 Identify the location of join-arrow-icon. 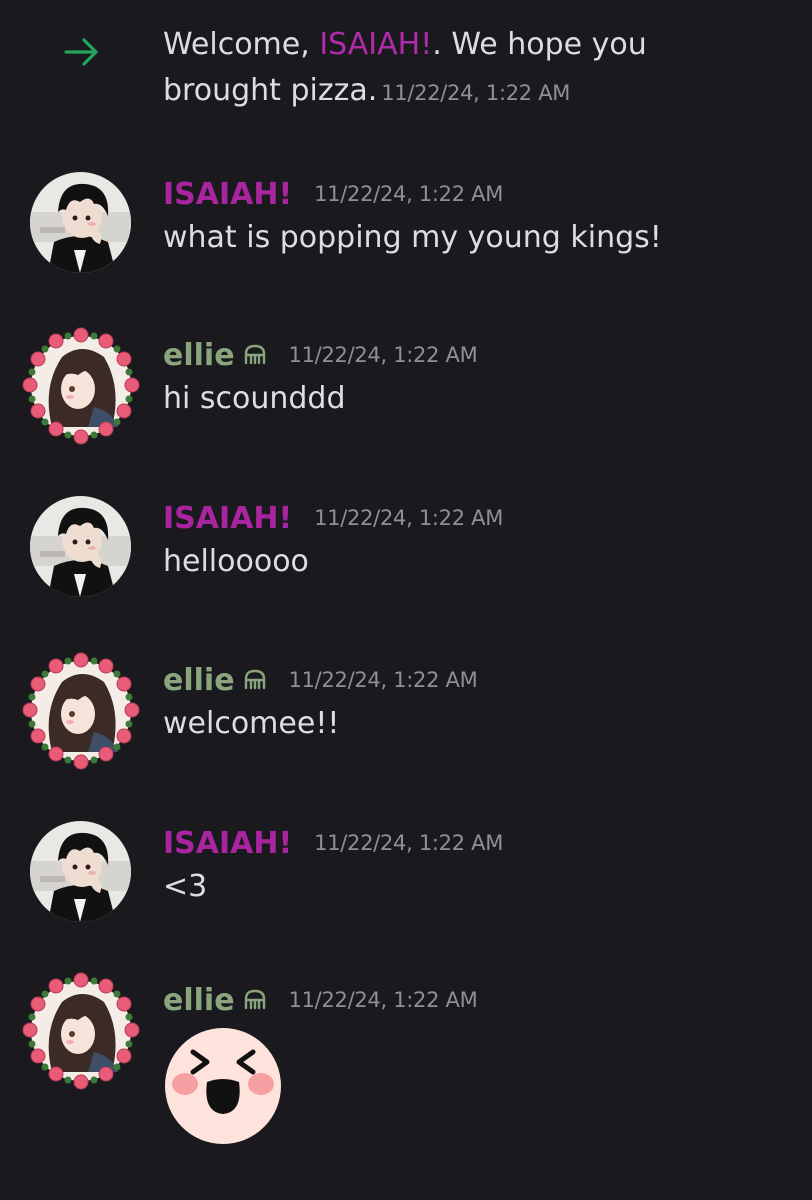
(81, 52).